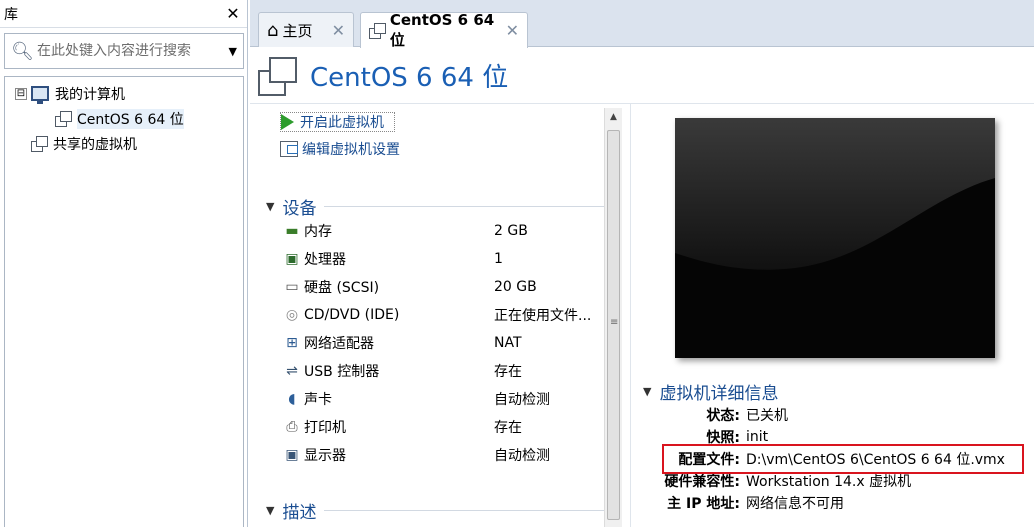  What do you see at coordinates (40, 95) in the screenshot?
I see `computer-icon` at bounding box center [40, 95].